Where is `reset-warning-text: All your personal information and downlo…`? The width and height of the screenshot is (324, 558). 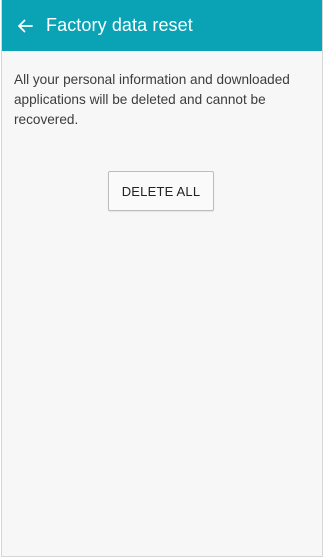 reset-warning-text: All your personal information and downlo… is located at coordinates (152, 99).